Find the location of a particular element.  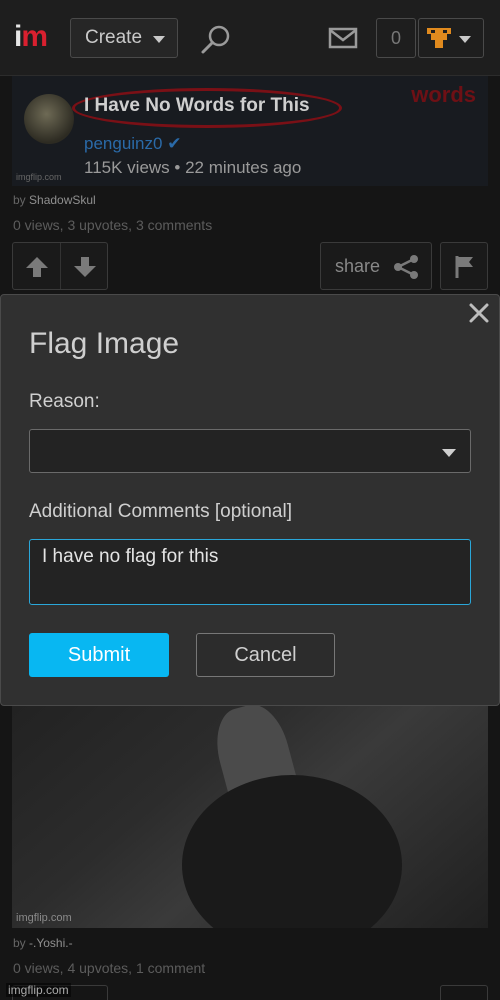

share-label: share is located at coordinates (358, 266).